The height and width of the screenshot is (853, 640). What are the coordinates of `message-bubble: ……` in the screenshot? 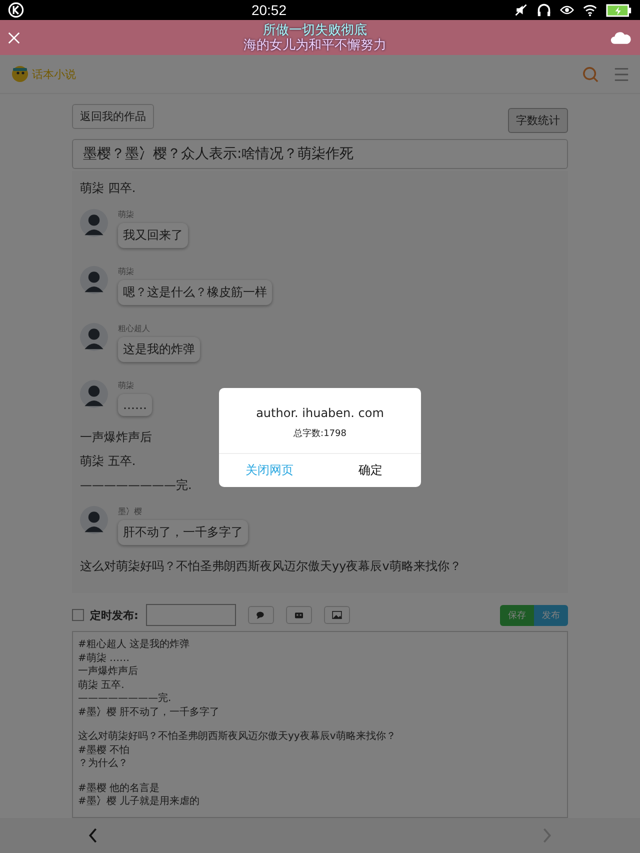 It's located at (135, 405).